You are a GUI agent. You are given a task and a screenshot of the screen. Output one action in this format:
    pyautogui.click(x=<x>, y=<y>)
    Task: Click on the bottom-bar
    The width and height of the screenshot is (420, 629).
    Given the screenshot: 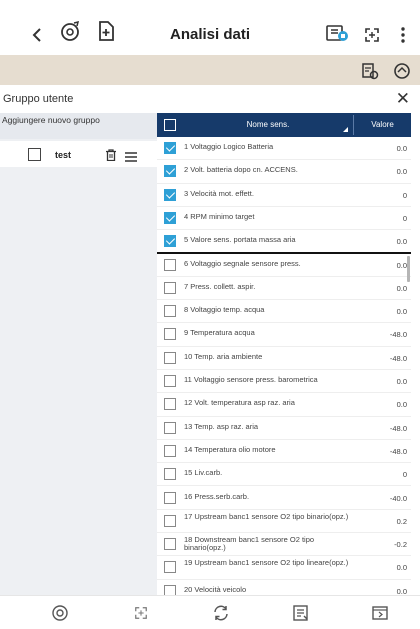 What is the action you would take?
    pyautogui.click(x=210, y=612)
    